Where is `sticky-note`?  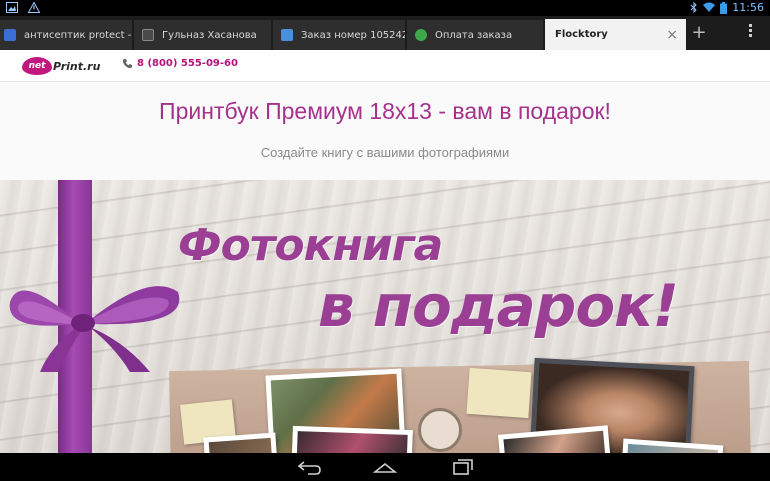
sticky-note is located at coordinates (499, 393).